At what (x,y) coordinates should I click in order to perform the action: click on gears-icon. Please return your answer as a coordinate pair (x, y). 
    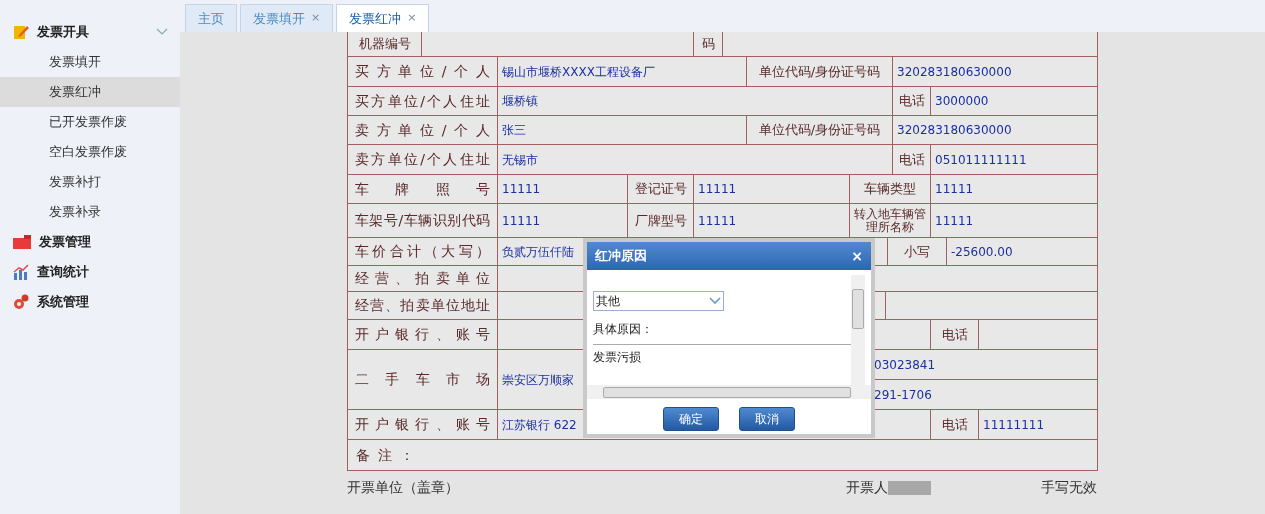
    Looking at the image, I should click on (21, 302).